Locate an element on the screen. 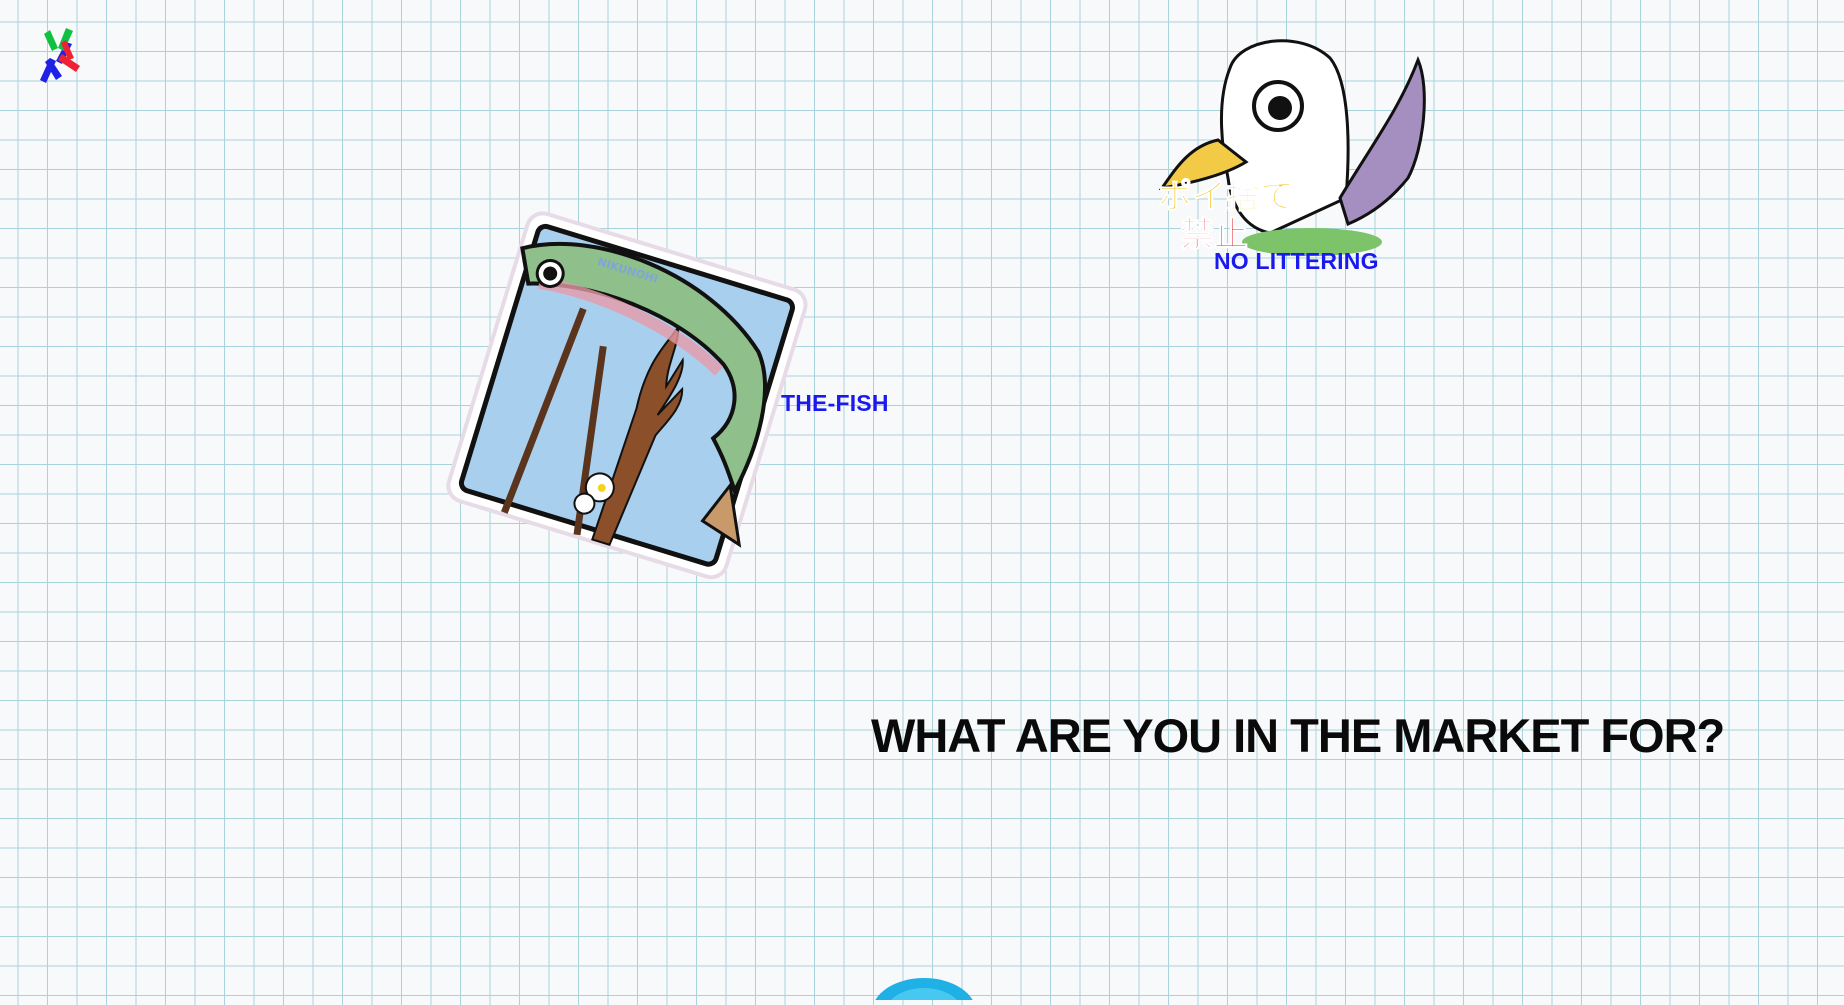 Image resolution: width=1844 pixels, height=1005 pixels. seagull-sticker-icon: ポイ捨て 禁止 is located at coordinates (1292, 147).